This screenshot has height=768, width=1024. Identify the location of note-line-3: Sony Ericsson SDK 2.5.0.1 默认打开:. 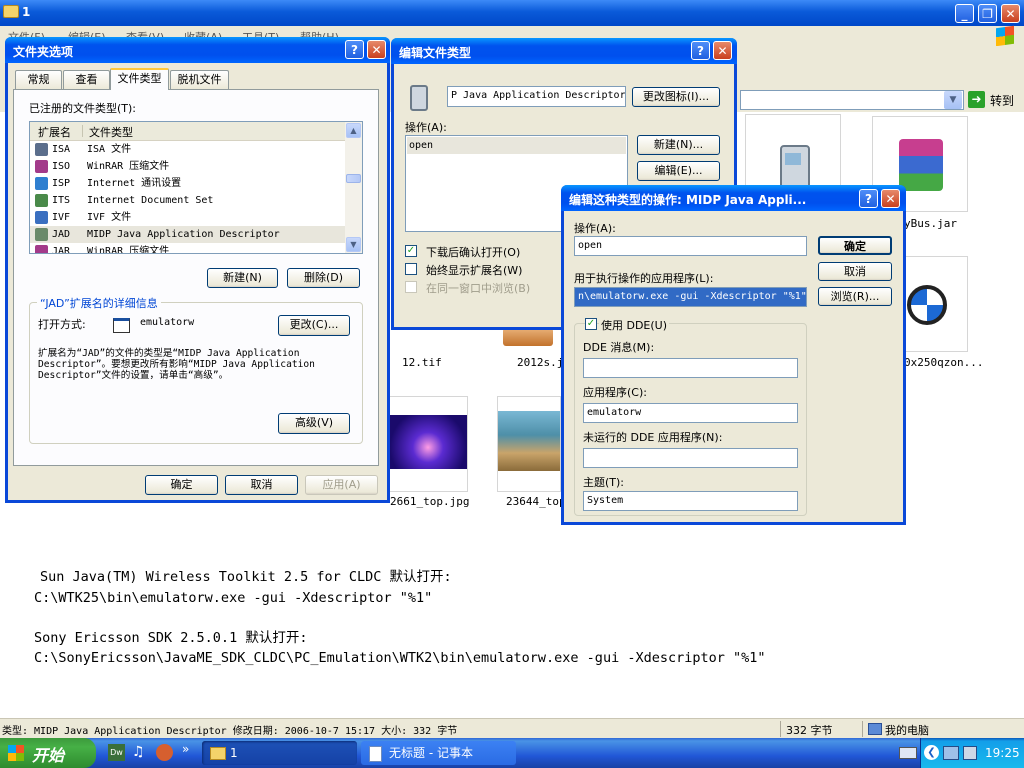
(171, 638).